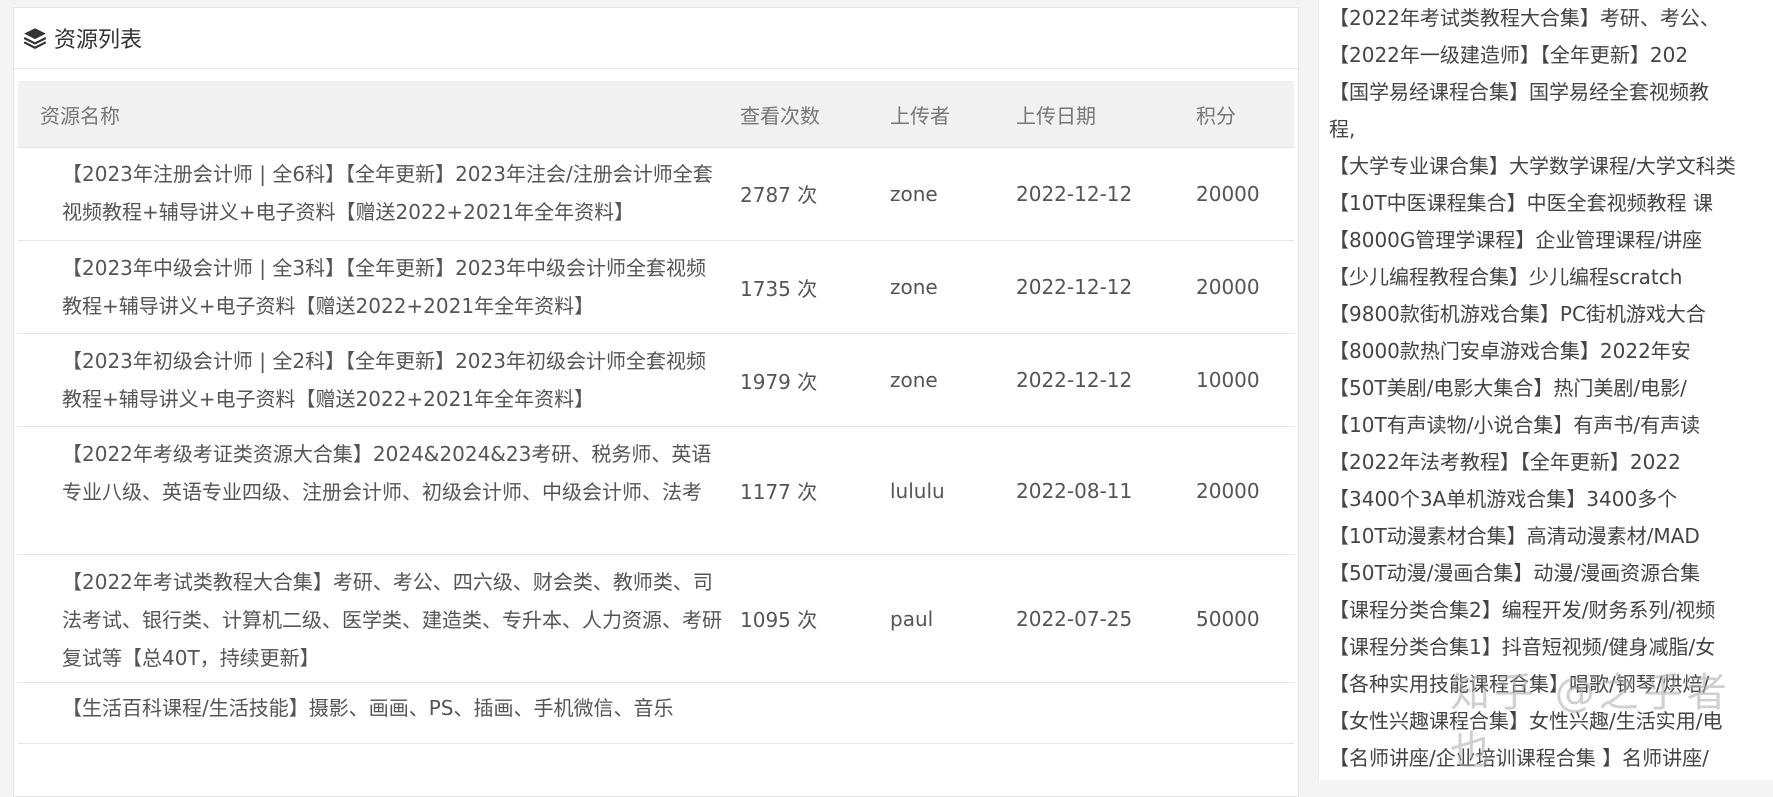 The height and width of the screenshot is (797, 1773). Describe the element at coordinates (950, 713) in the screenshot. I see `uploader-cell` at that location.